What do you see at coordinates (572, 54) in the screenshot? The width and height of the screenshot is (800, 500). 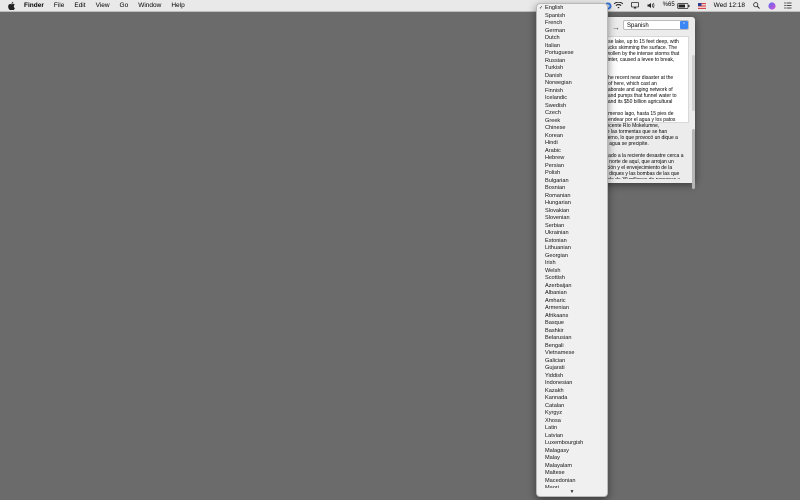 I see `language-option-portuguese: Portuguese` at bounding box center [572, 54].